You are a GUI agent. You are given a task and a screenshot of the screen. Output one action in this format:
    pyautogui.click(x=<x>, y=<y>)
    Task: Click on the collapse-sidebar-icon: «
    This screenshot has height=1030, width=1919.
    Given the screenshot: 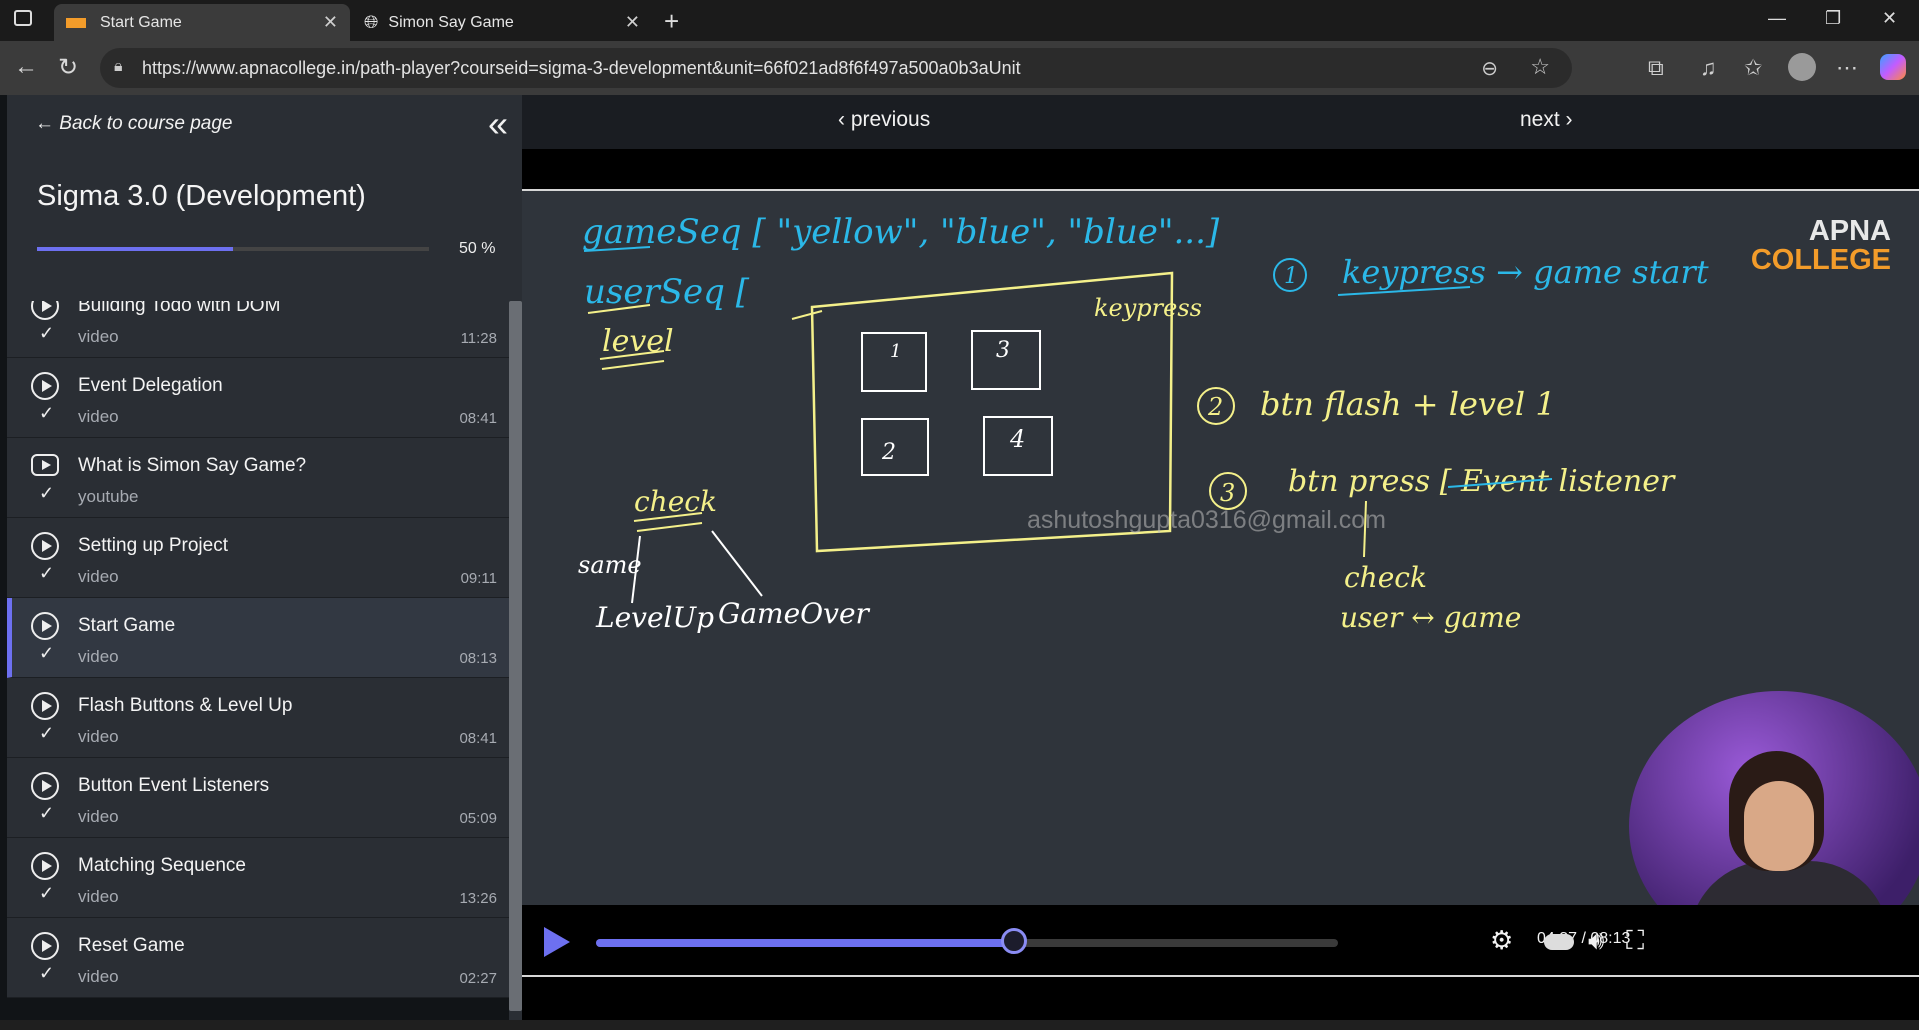 What is the action you would take?
    pyautogui.click(x=498, y=124)
    